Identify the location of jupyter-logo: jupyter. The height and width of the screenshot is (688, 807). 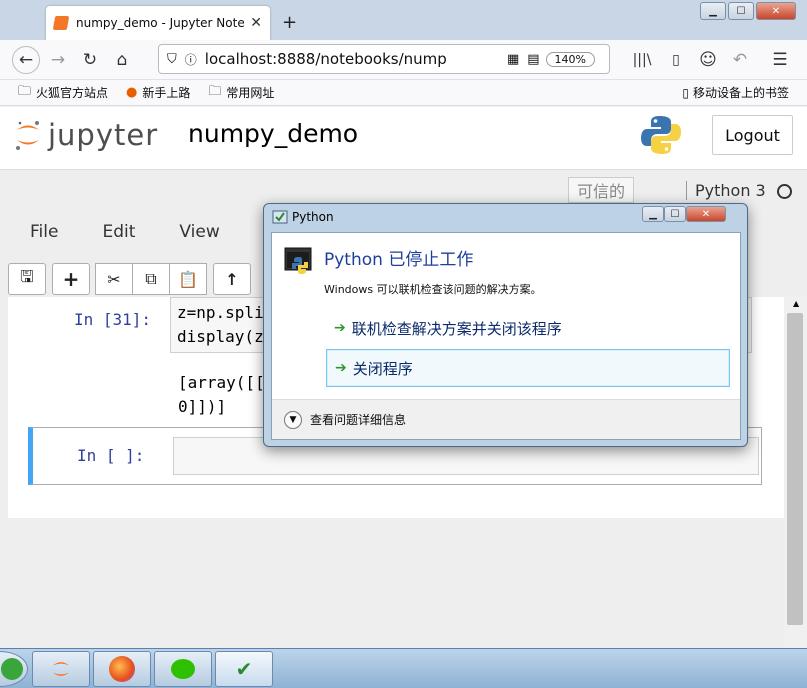
(86, 135).